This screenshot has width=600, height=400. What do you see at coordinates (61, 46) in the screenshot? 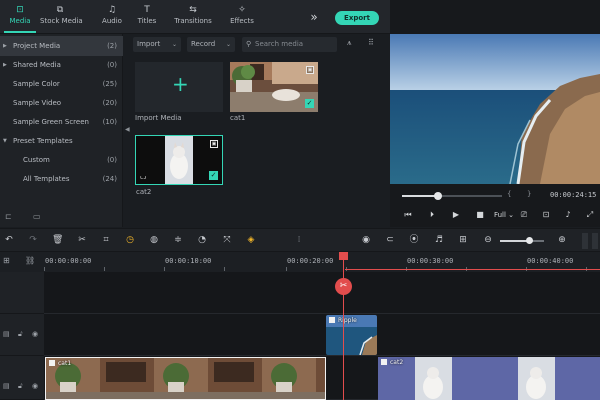
I see `sidebar-item-project-media: ▶ Project Media (2)` at bounding box center [61, 46].